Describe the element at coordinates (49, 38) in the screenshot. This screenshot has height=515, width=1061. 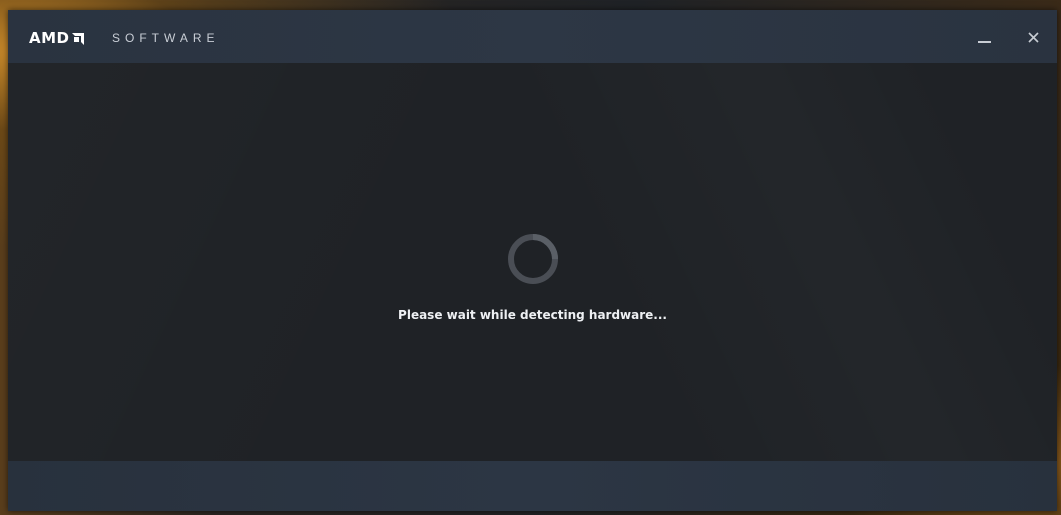
I see `amd-logo-text: AMD` at that location.